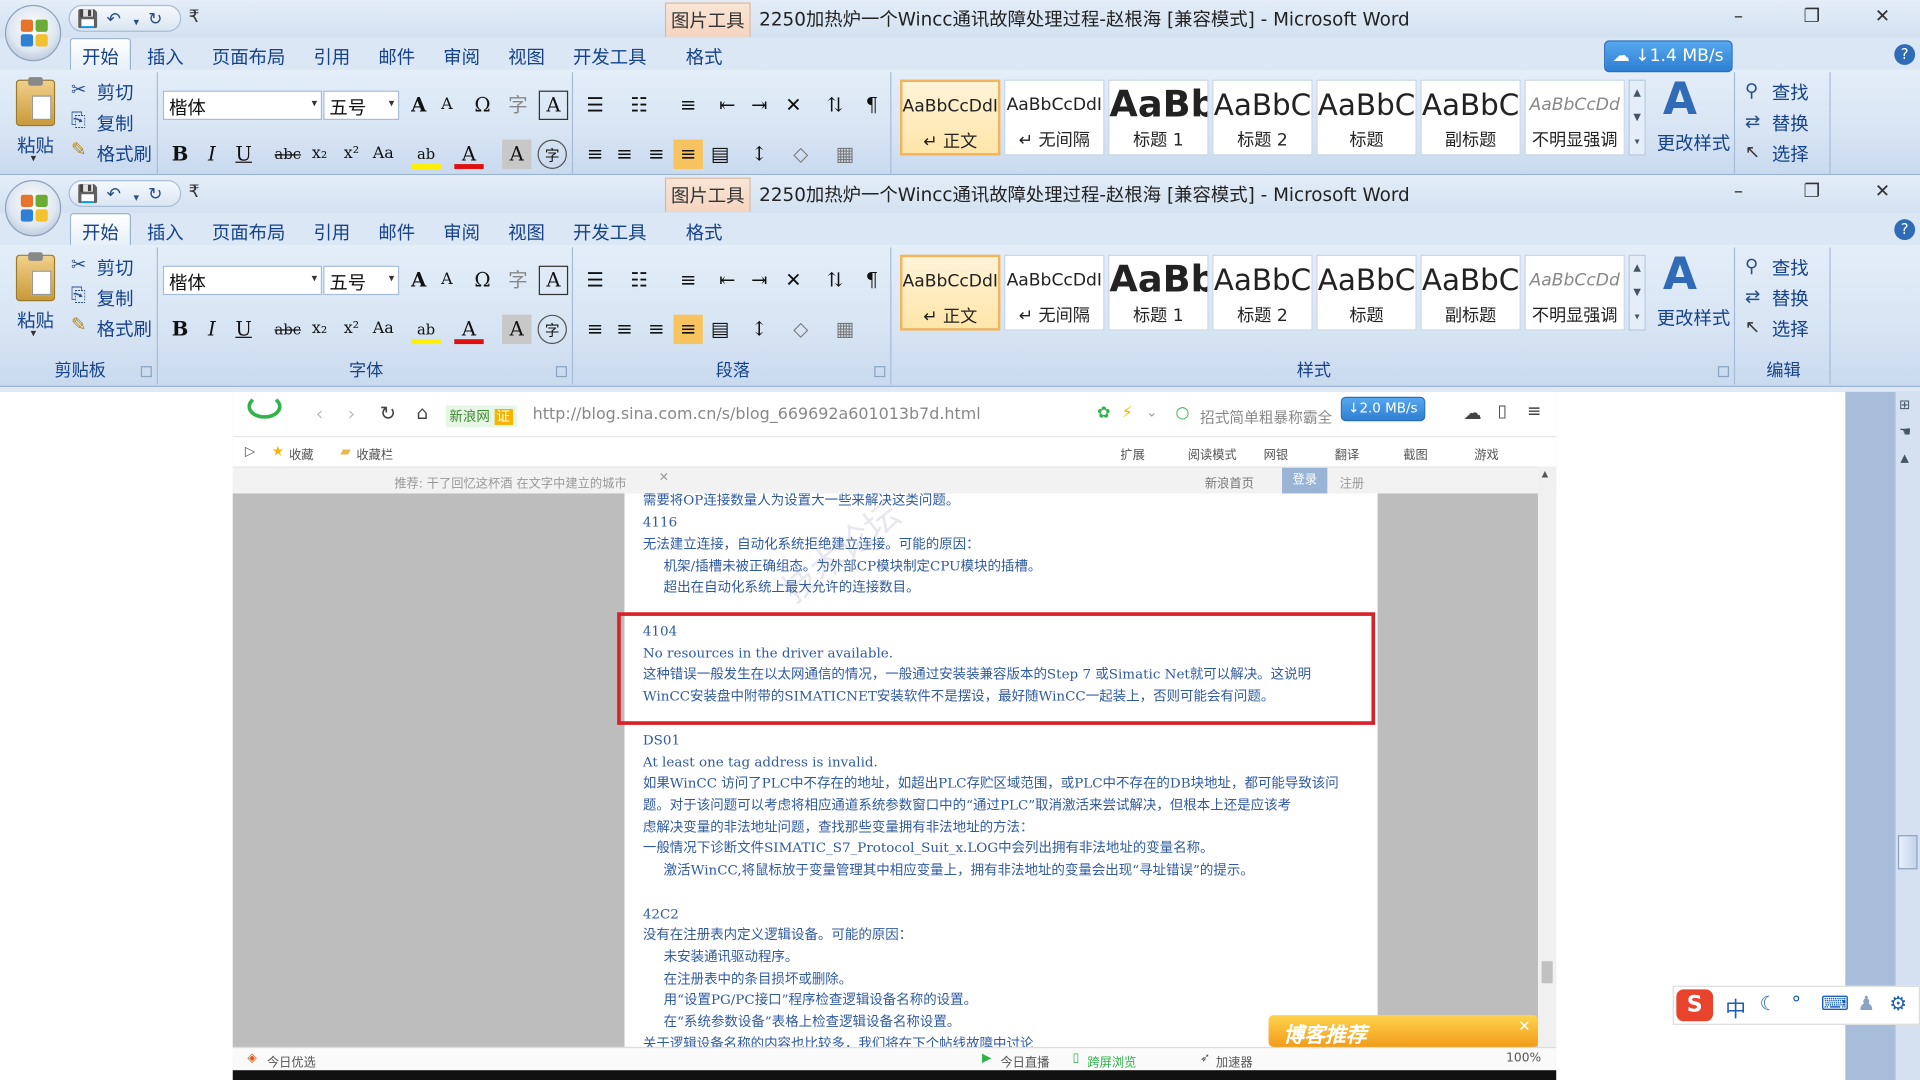  Describe the element at coordinates (35, 277) in the screenshot. I see `paste-icon` at that location.